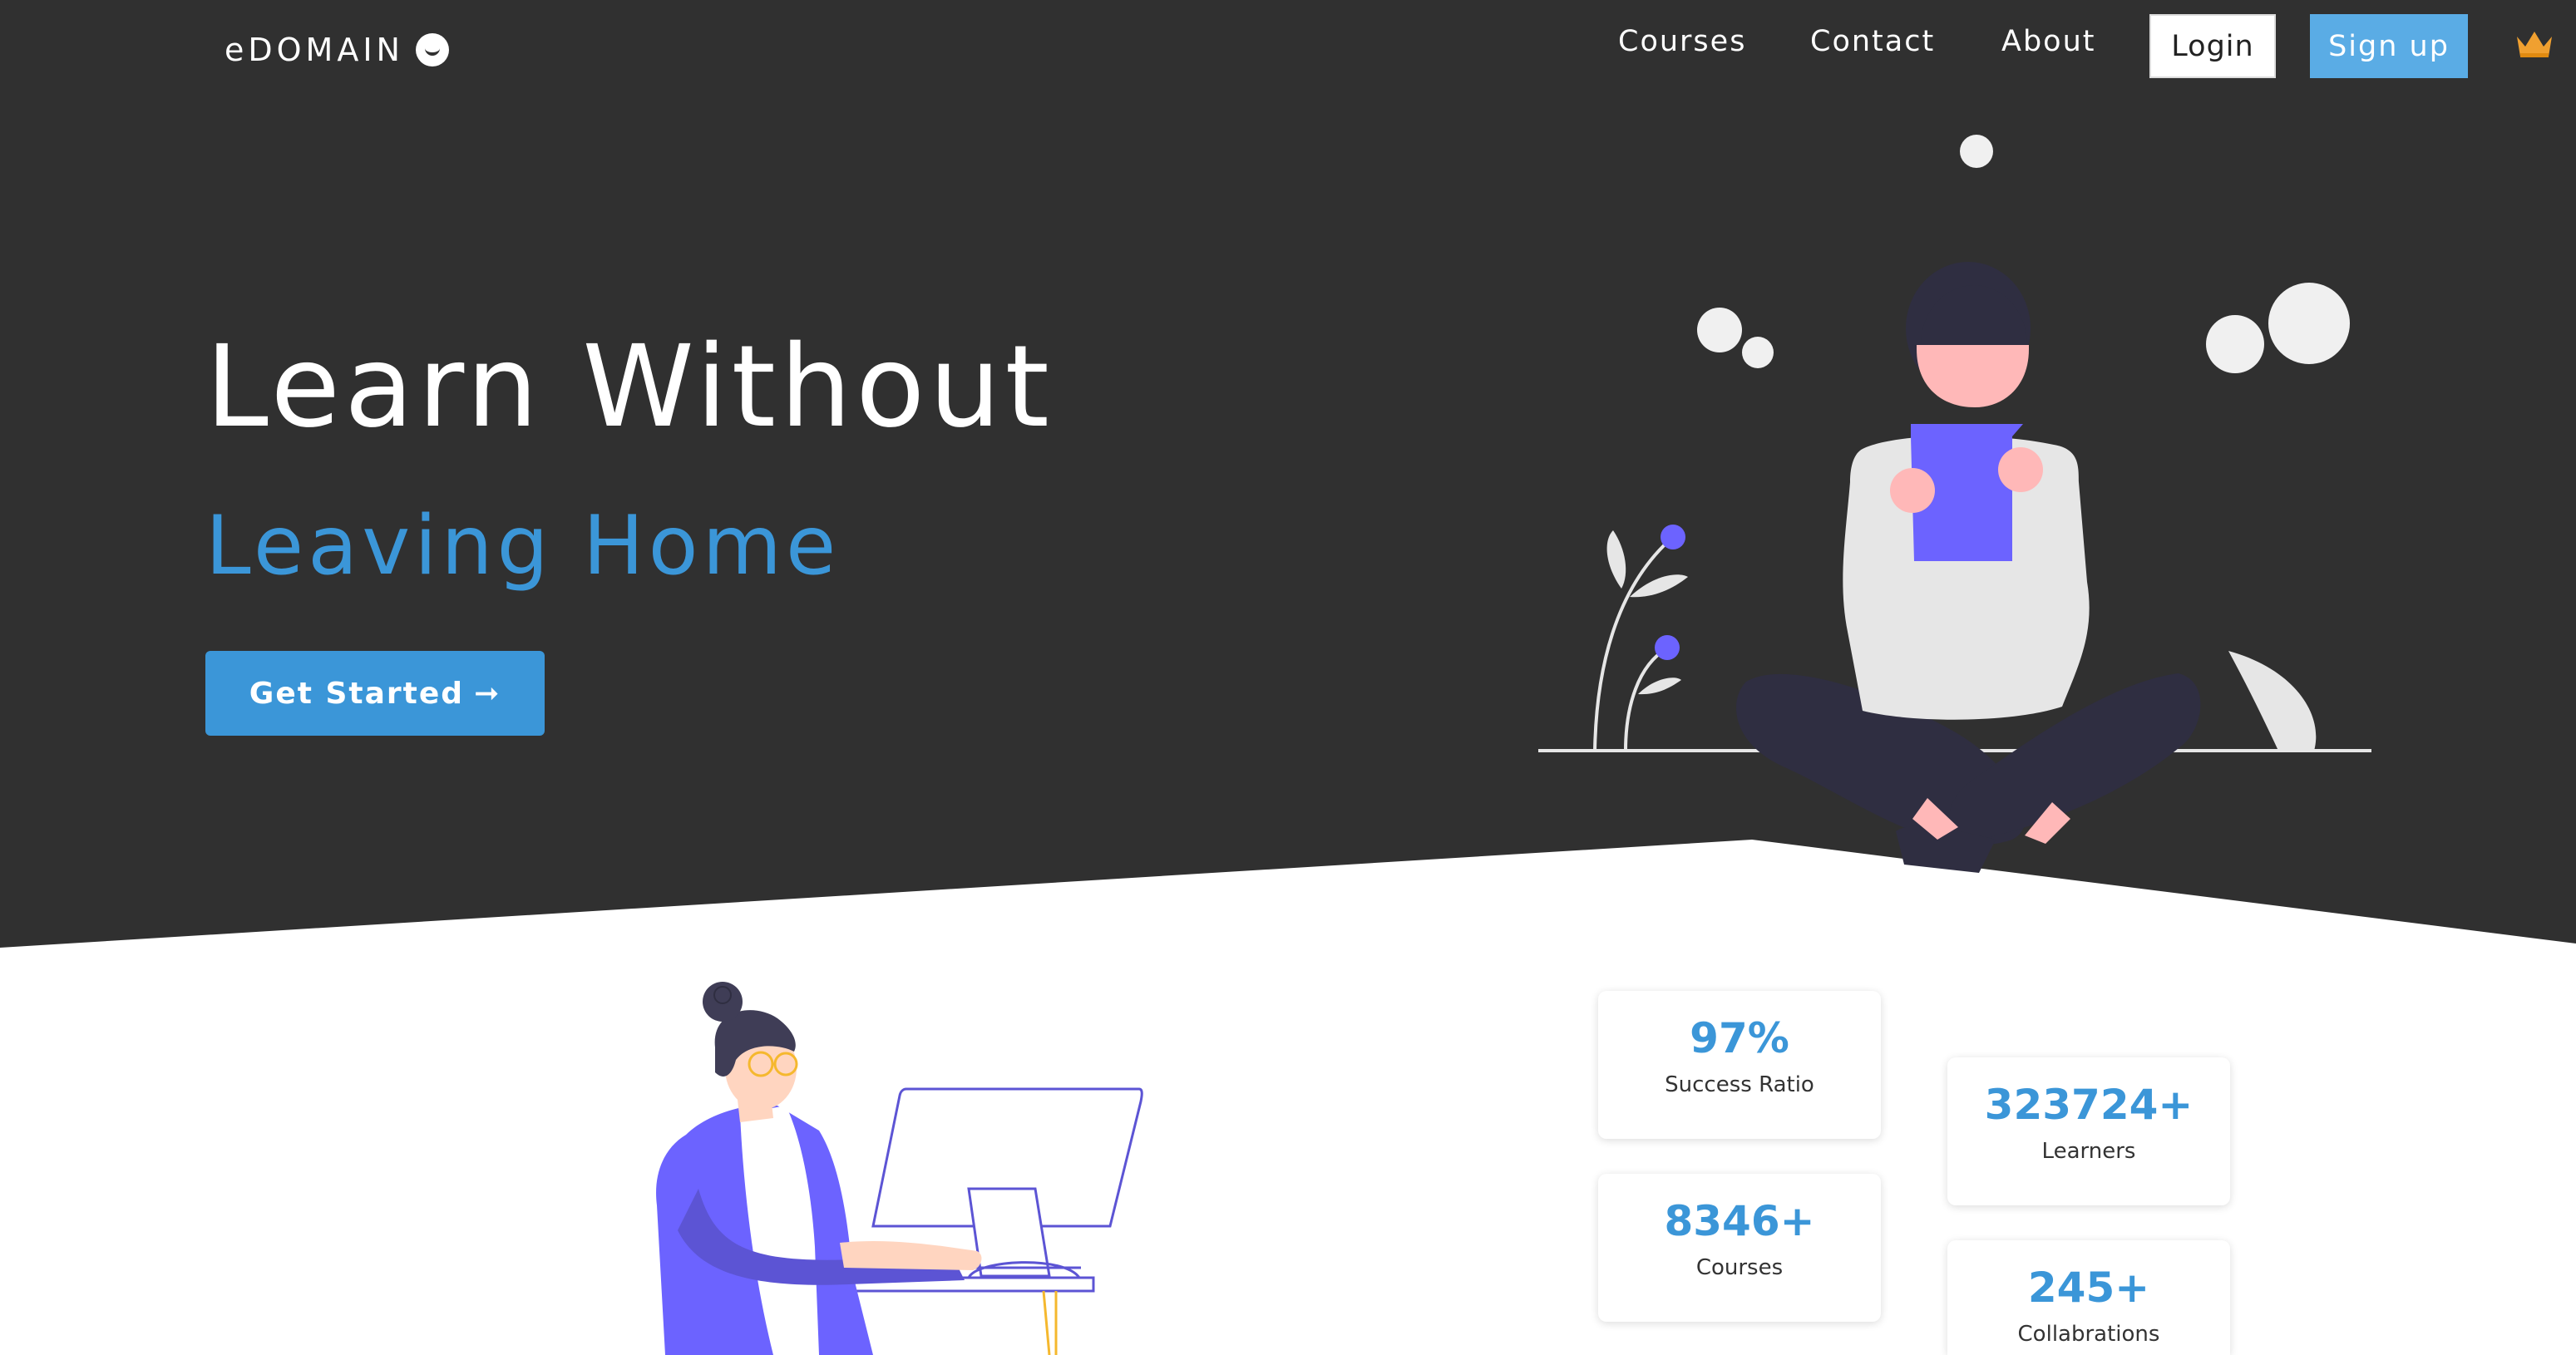 The width and height of the screenshot is (2576, 1355). I want to click on stat-card-collaborations: 245+ Collabrations, so click(2088, 1297).